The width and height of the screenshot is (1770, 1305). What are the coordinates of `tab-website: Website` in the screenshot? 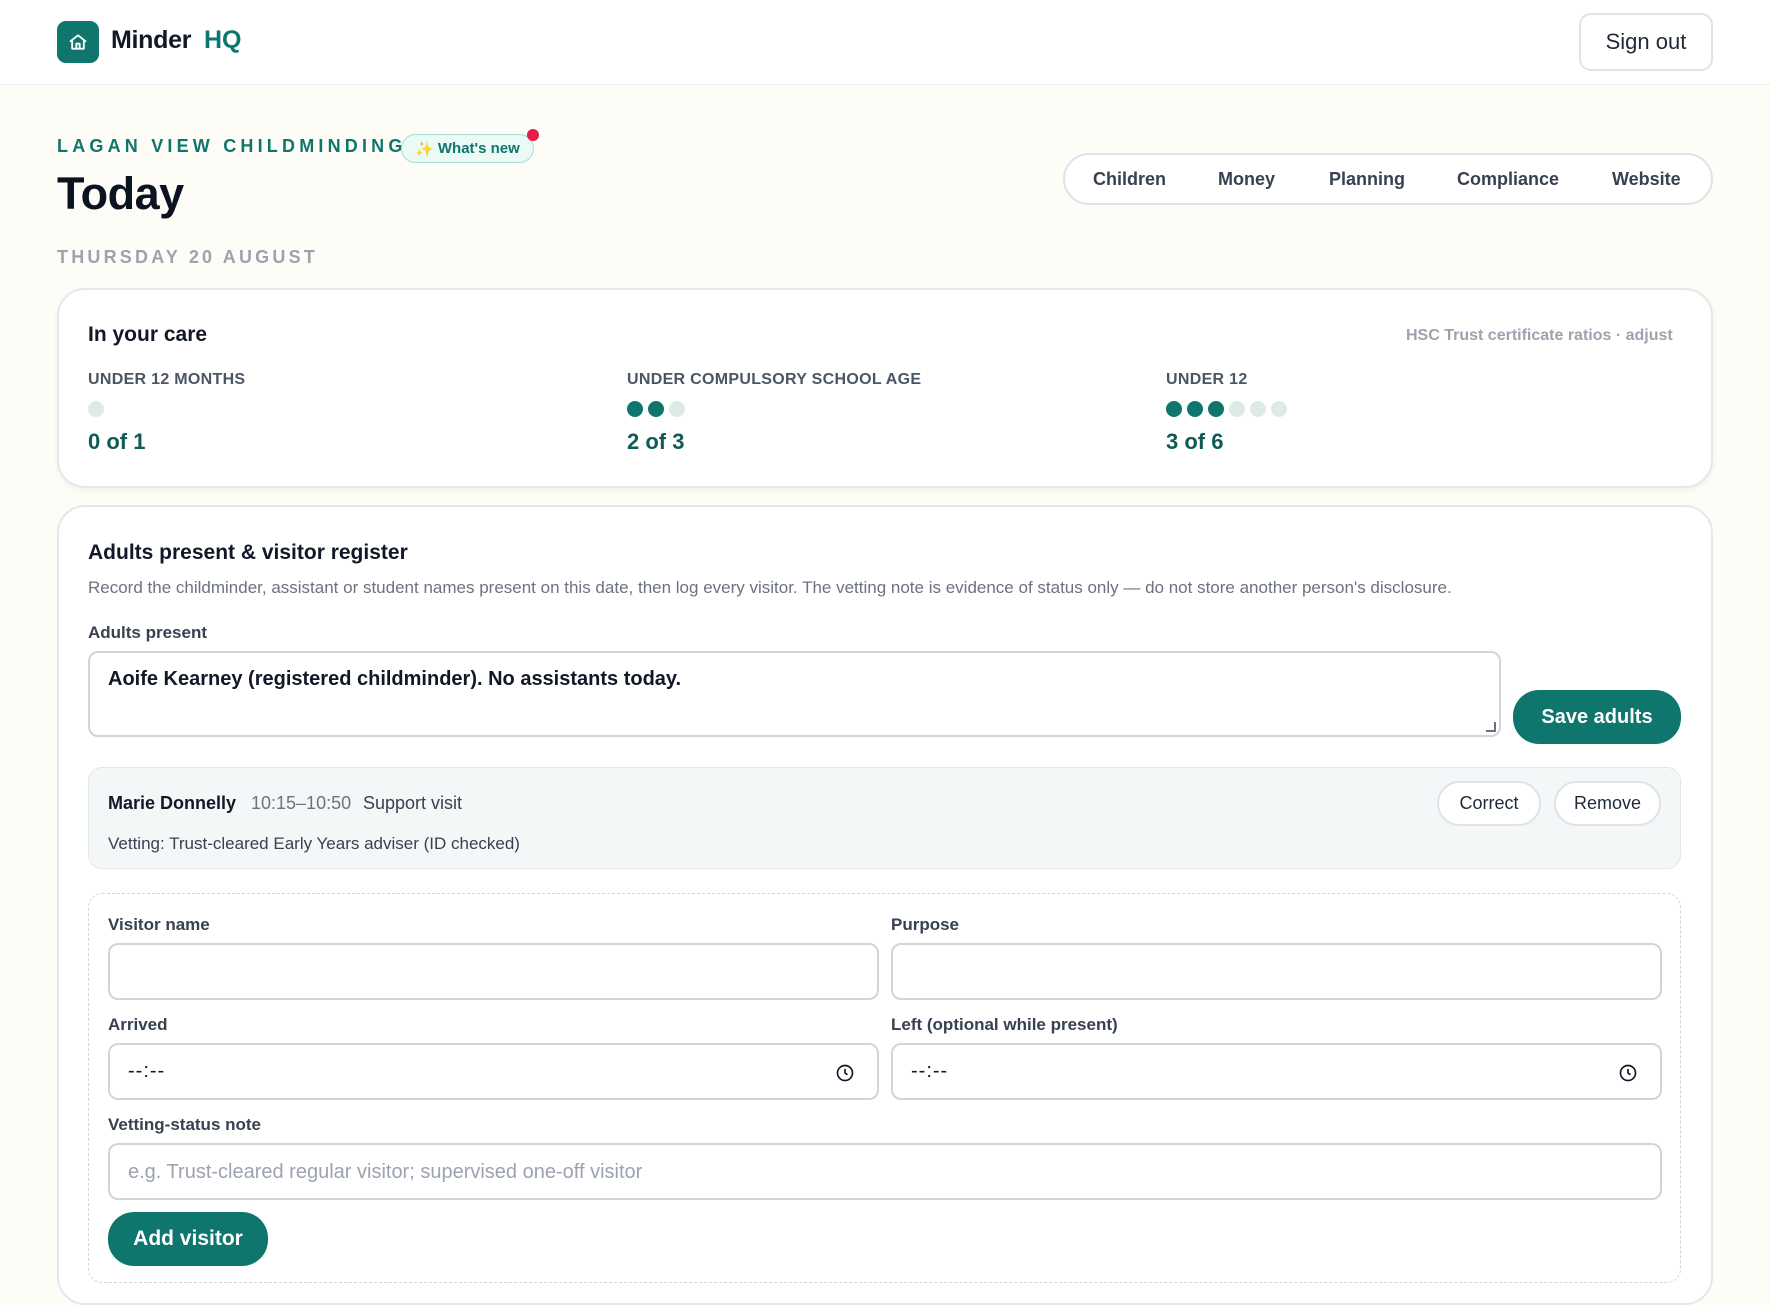 It's located at (1646, 179).